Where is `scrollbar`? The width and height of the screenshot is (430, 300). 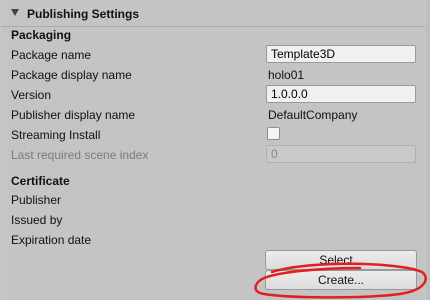 scrollbar is located at coordinates (428, 150).